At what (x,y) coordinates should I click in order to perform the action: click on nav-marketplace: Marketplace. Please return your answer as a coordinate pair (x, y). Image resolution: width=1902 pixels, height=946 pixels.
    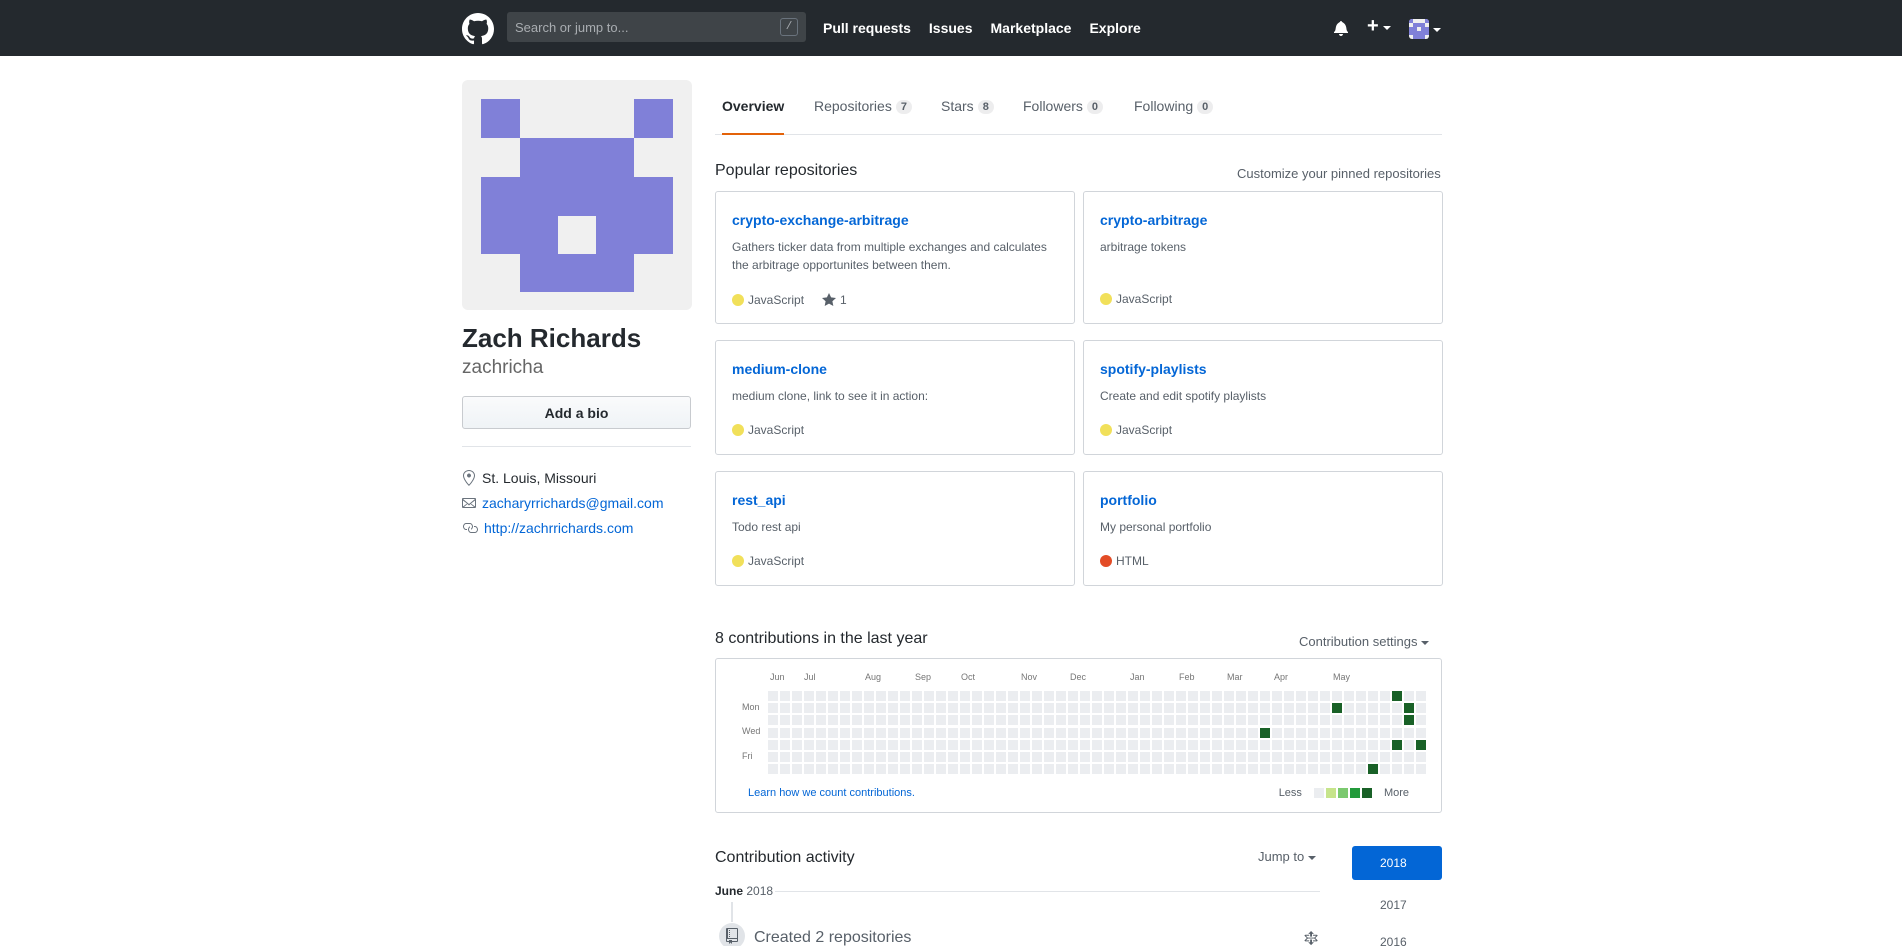
    Looking at the image, I should click on (1031, 28).